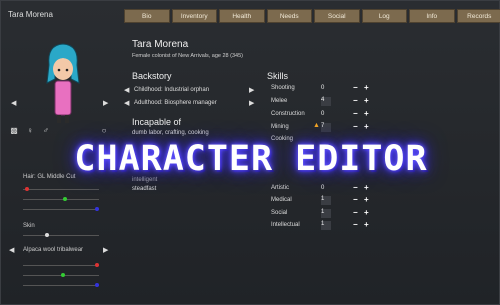 Image resolution: width=500 pixels, height=305 pixels. I want to click on apparel-label: Alpaca wool tribalwear, so click(53, 250).